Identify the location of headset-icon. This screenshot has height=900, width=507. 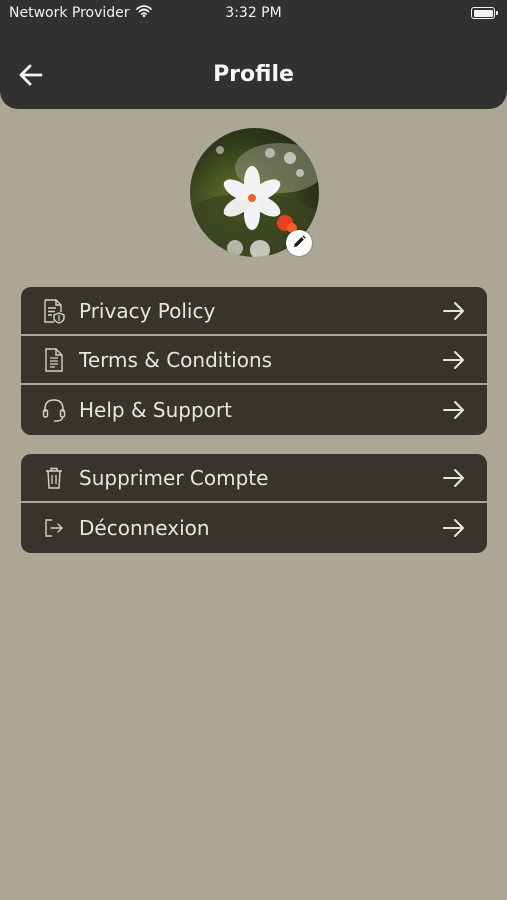
(54, 410).